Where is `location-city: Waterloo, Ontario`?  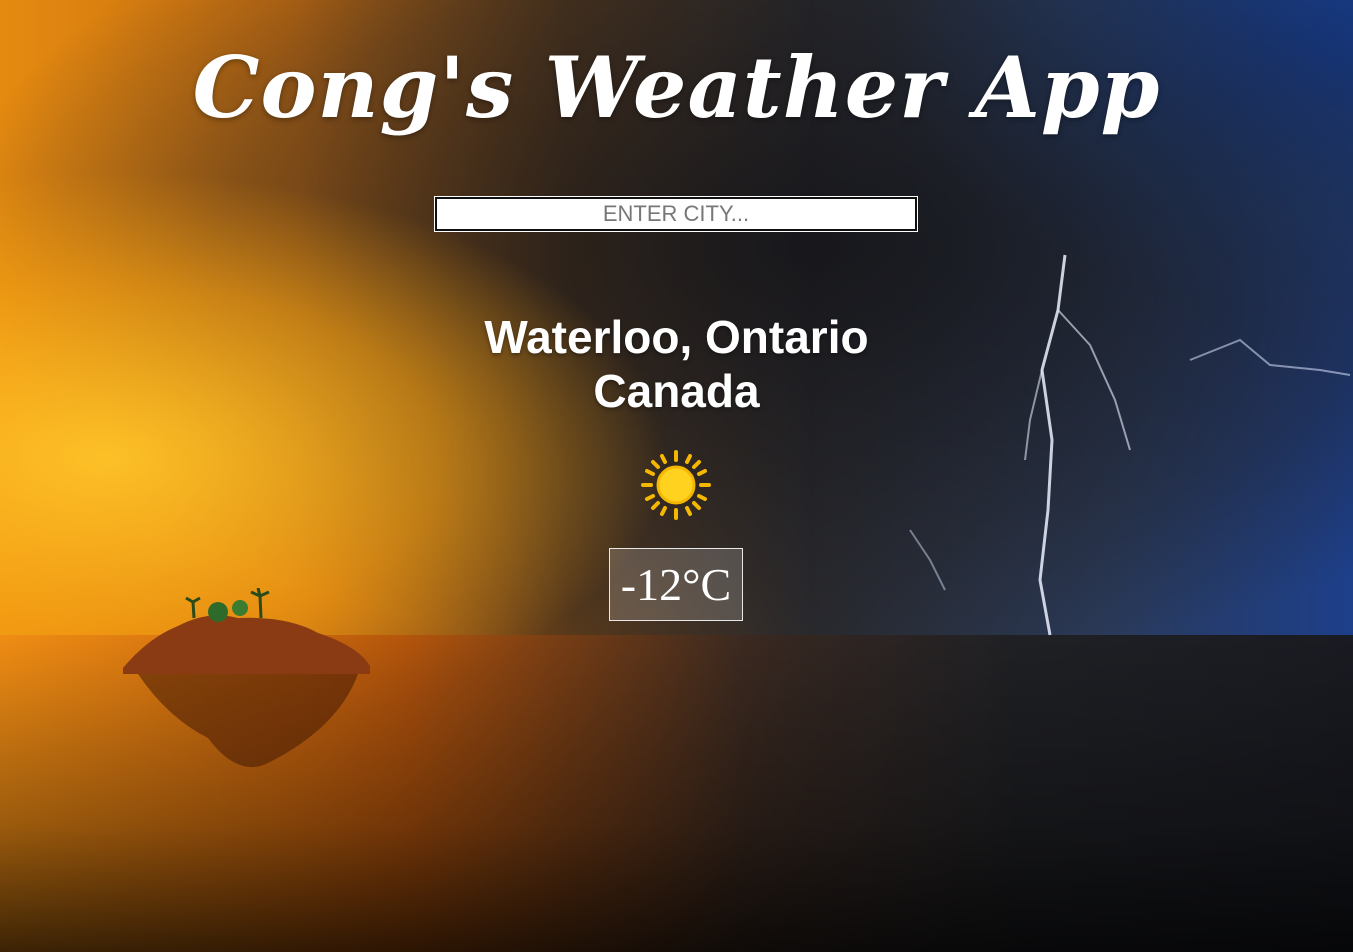
location-city: Waterloo, Ontario is located at coordinates (676, 337).